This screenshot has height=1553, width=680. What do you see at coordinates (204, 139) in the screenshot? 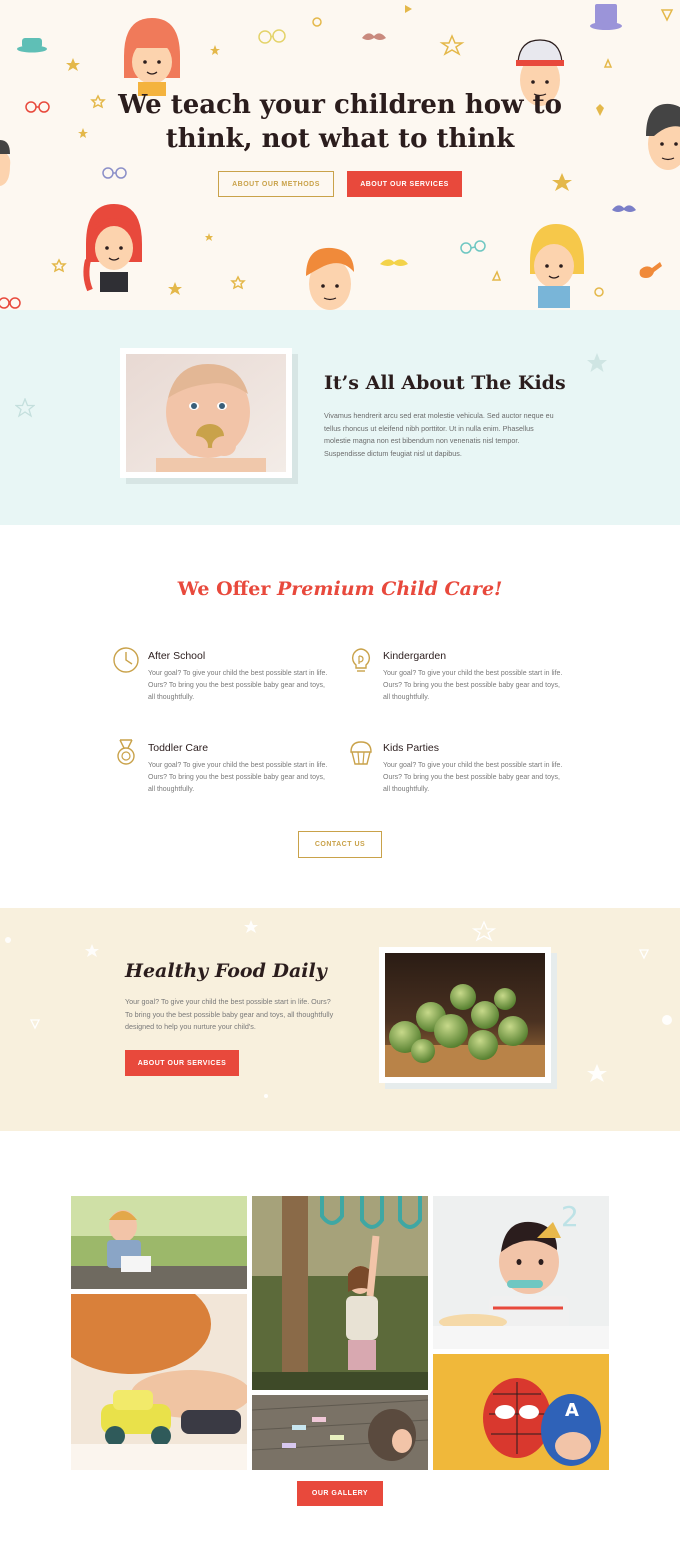
I see `hero-title-bold: think` at bounding box center [204, 139].